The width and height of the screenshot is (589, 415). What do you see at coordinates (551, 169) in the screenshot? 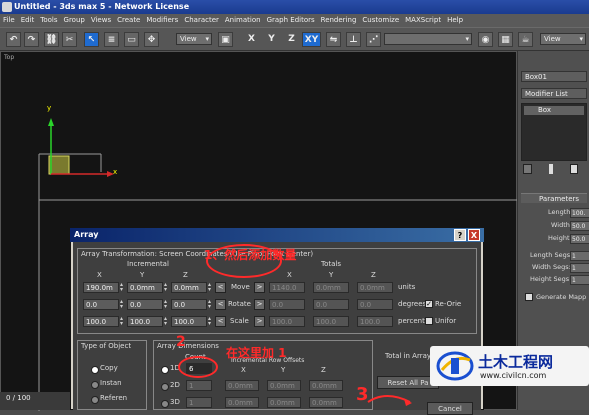
I see `show-end-result-icon` at bounding box center [551, 169].